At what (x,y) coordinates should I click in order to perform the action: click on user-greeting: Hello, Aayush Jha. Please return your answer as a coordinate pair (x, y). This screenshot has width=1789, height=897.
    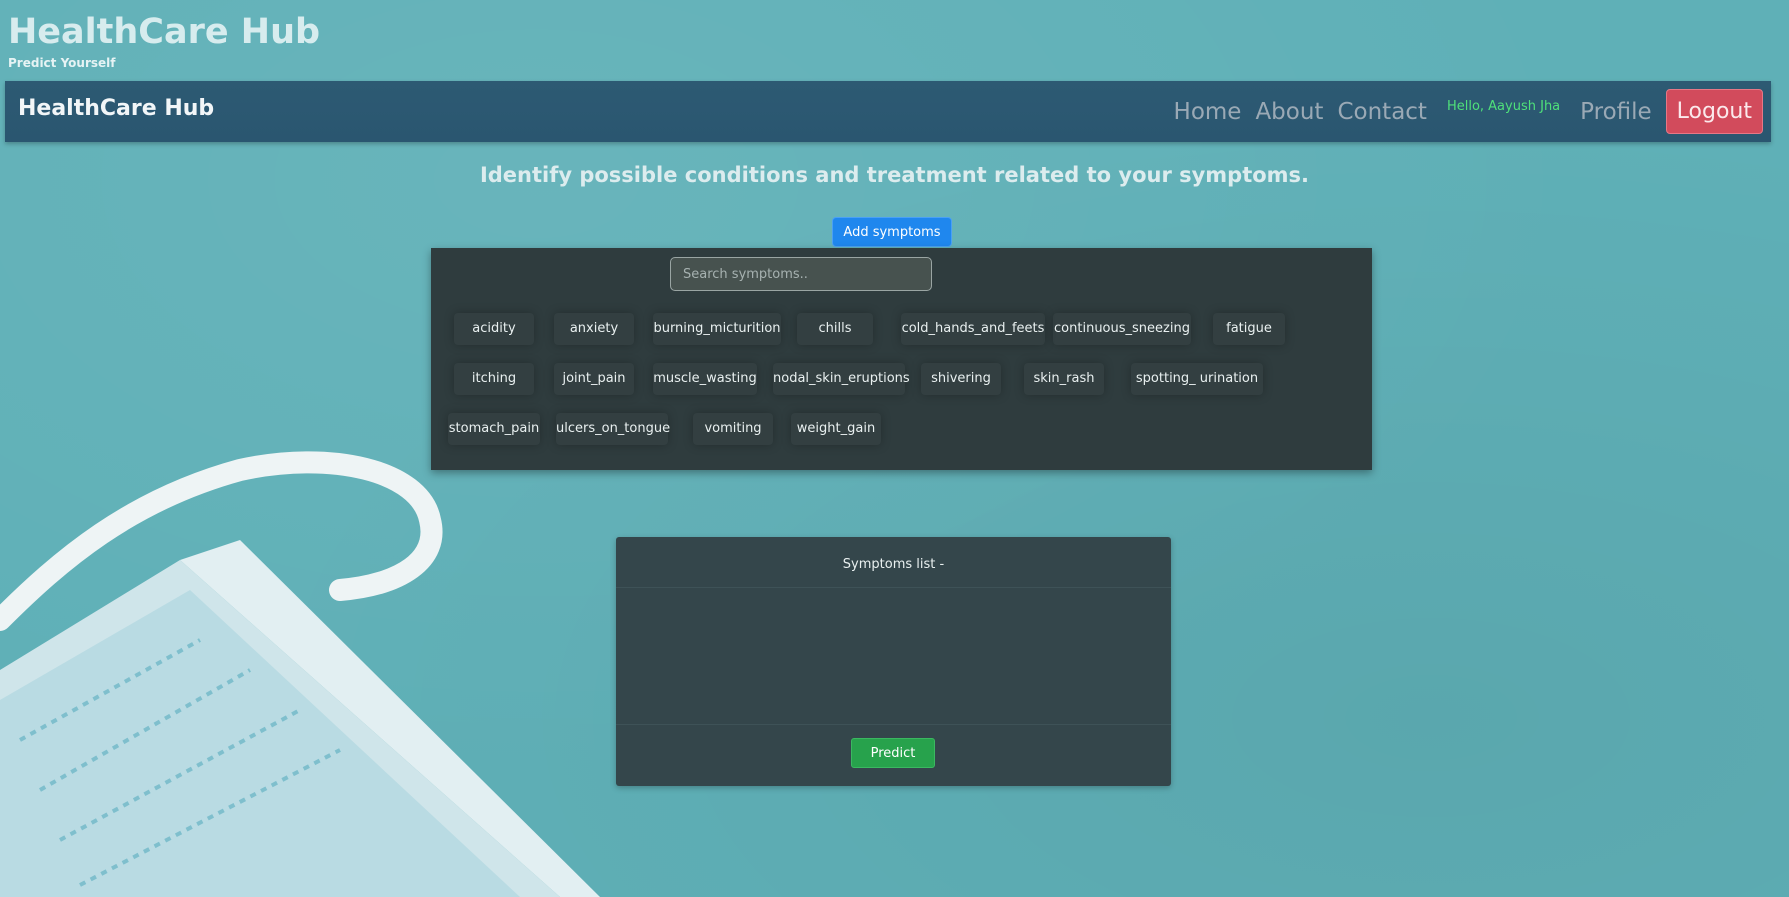
    Looking at the image, I should click on (1503, 106).